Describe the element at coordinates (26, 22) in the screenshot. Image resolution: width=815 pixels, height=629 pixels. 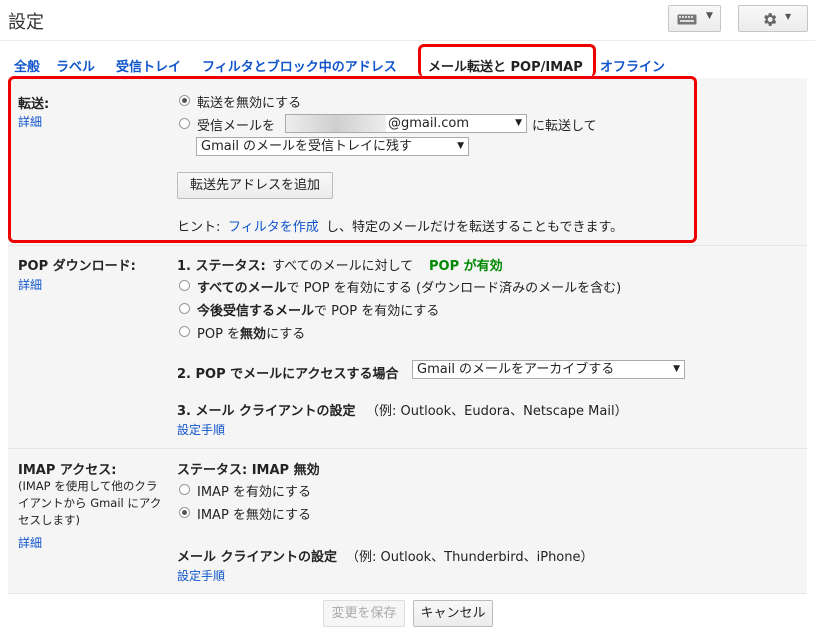
I see `page-title: 設定` at that location.